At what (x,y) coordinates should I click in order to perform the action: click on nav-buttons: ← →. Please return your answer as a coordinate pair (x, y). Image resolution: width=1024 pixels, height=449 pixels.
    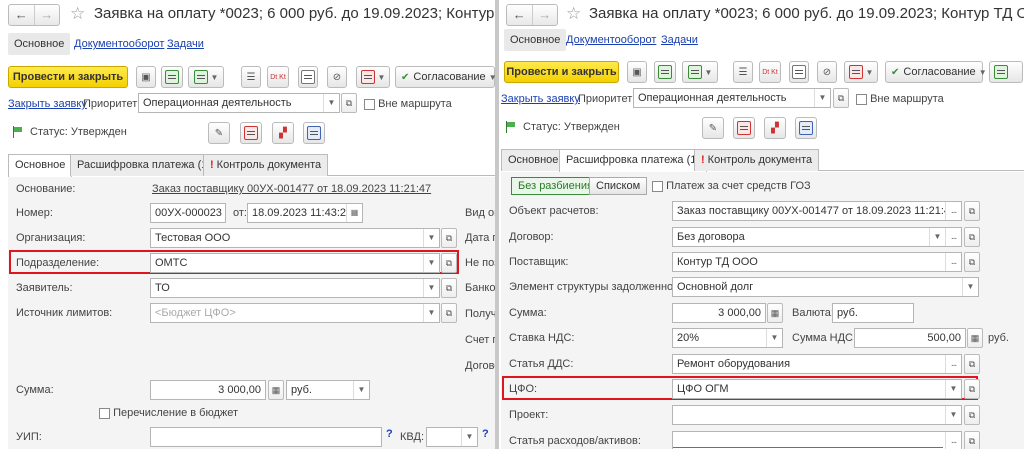
    Looking at the image, I should click on (532, 15).